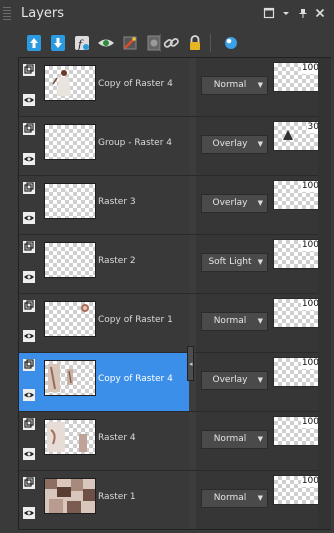 This screenshot has width=334, height=533. Describe the element at coordinates (135, 143) in the screenshot. I see `layer-name: Group - Raster 4` at that location.